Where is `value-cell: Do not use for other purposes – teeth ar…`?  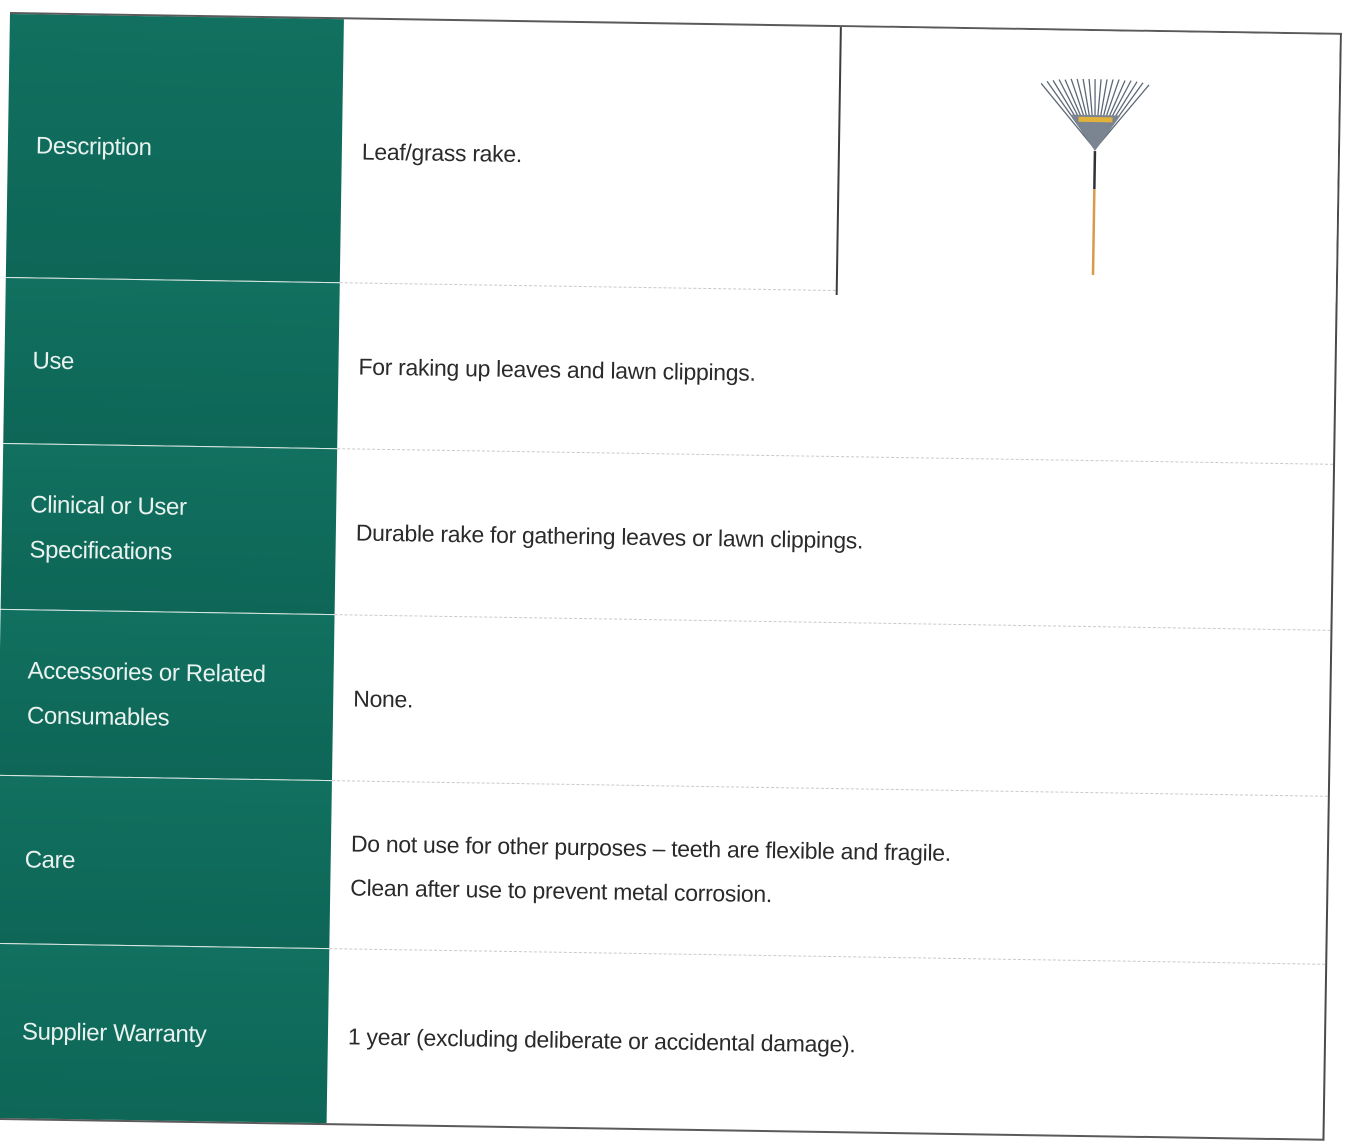
value-cell: Do not use for other purposes – teeth ar… is located at coordinates (828, 873).